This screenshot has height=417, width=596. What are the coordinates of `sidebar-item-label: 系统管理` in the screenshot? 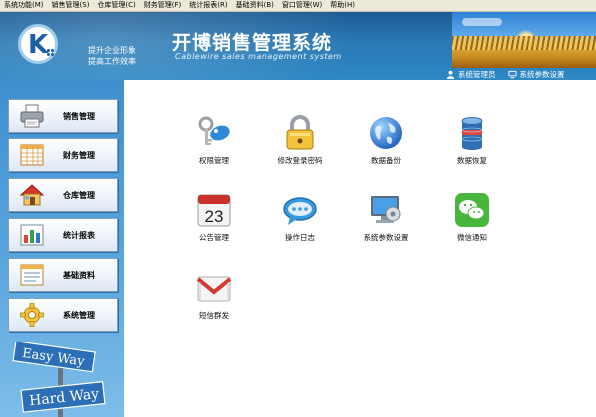 It's located at (79, 315).